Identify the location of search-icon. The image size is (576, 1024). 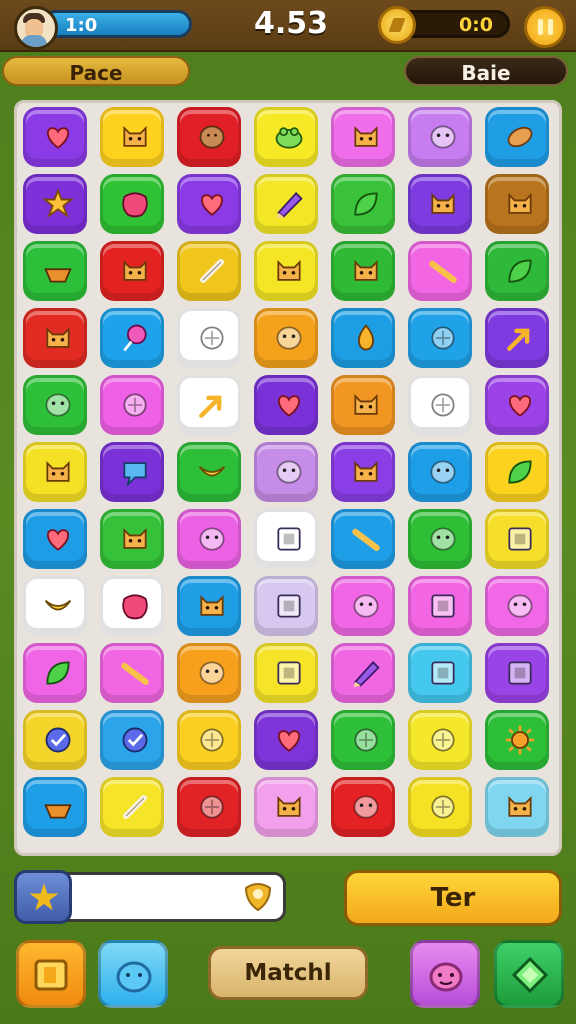
(258, 896).